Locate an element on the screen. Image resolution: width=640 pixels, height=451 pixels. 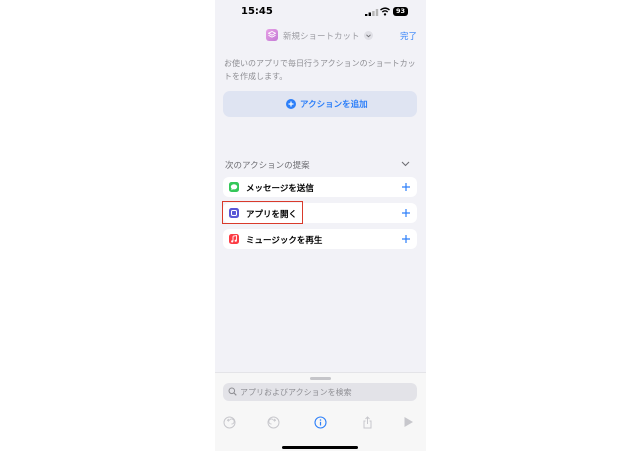
info-icon is located at coordinates (320, 422).